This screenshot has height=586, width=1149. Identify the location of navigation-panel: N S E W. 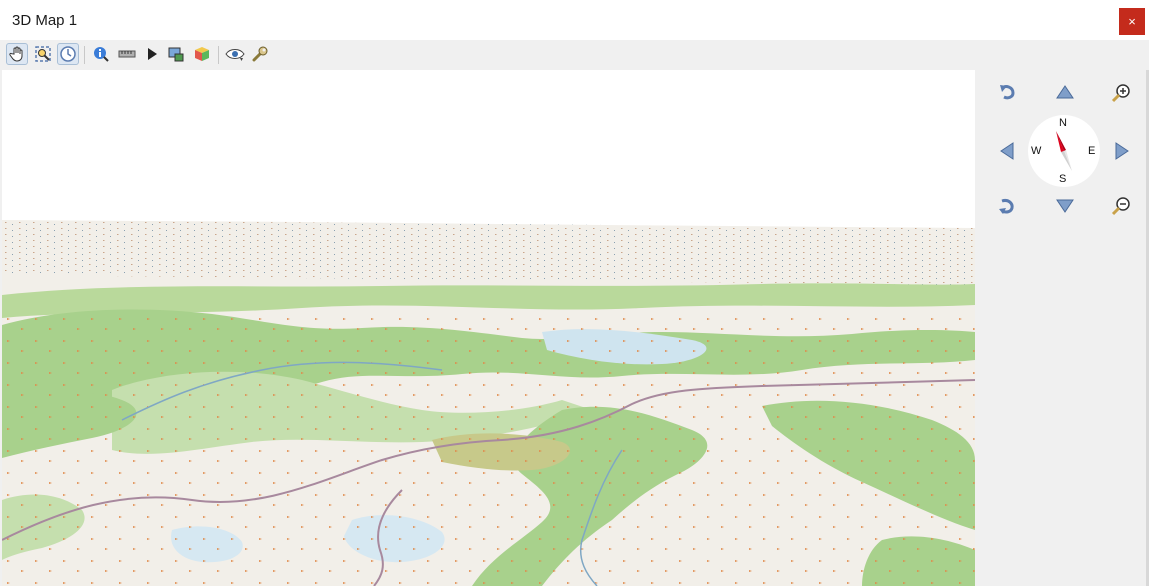
(1062, 328).